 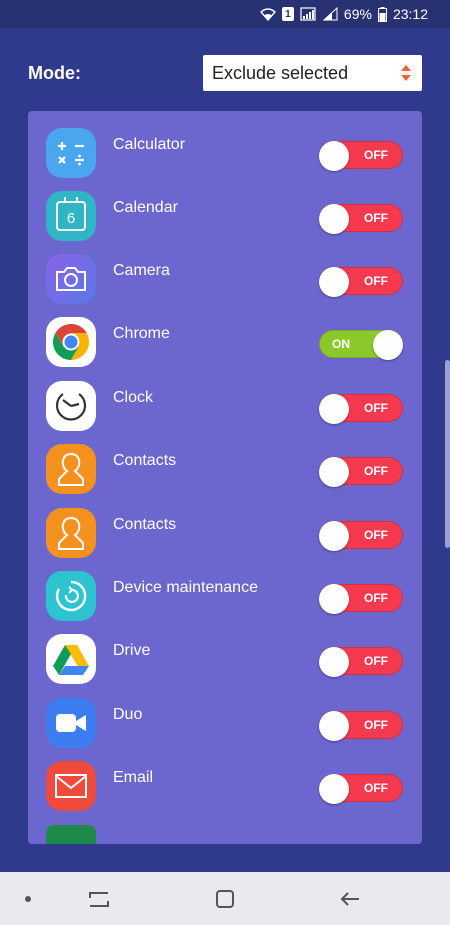 What do you see at coordinates (71, 279) in the screenshot?
I see `camera-icon` at bounding box center [71, 279].